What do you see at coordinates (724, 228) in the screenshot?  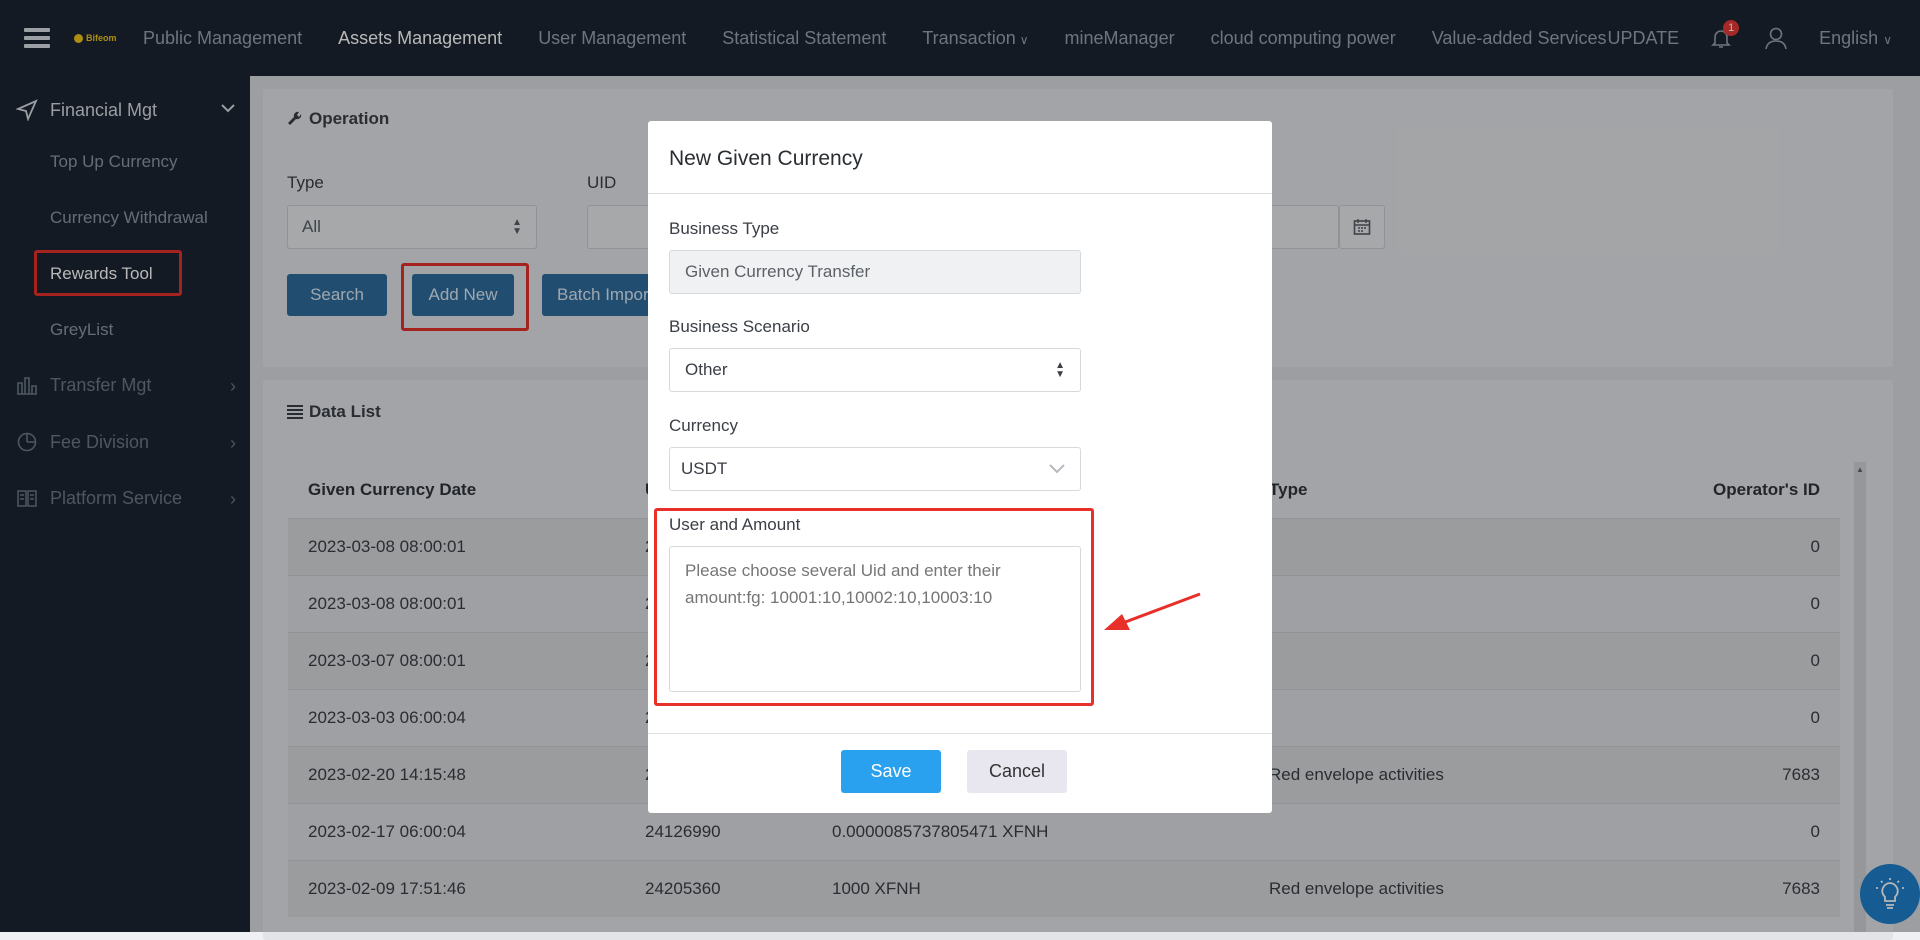 I see `business-type-label: Business Type` at bounding box center [724, 228].